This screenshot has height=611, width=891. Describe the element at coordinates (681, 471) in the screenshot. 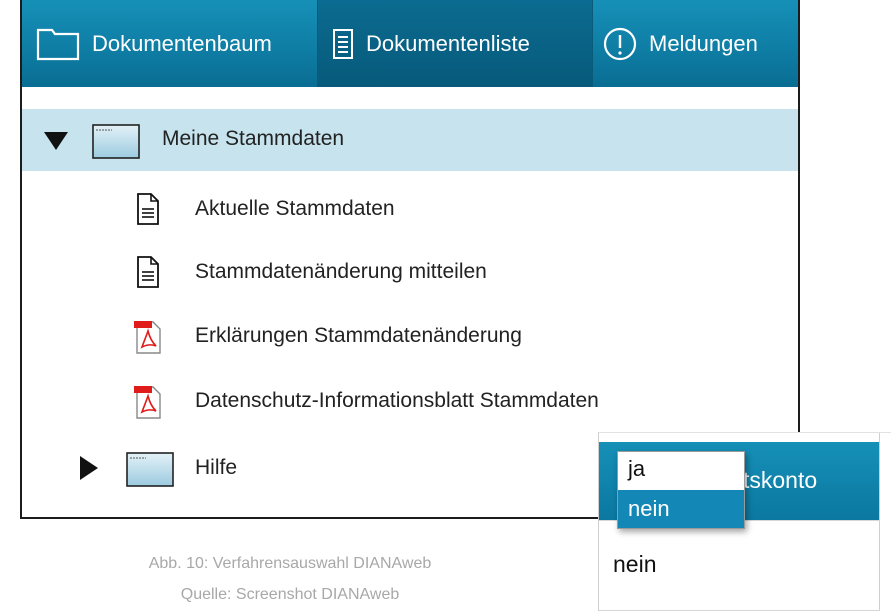

I see `dropdown-option-ja: ja` at that location.